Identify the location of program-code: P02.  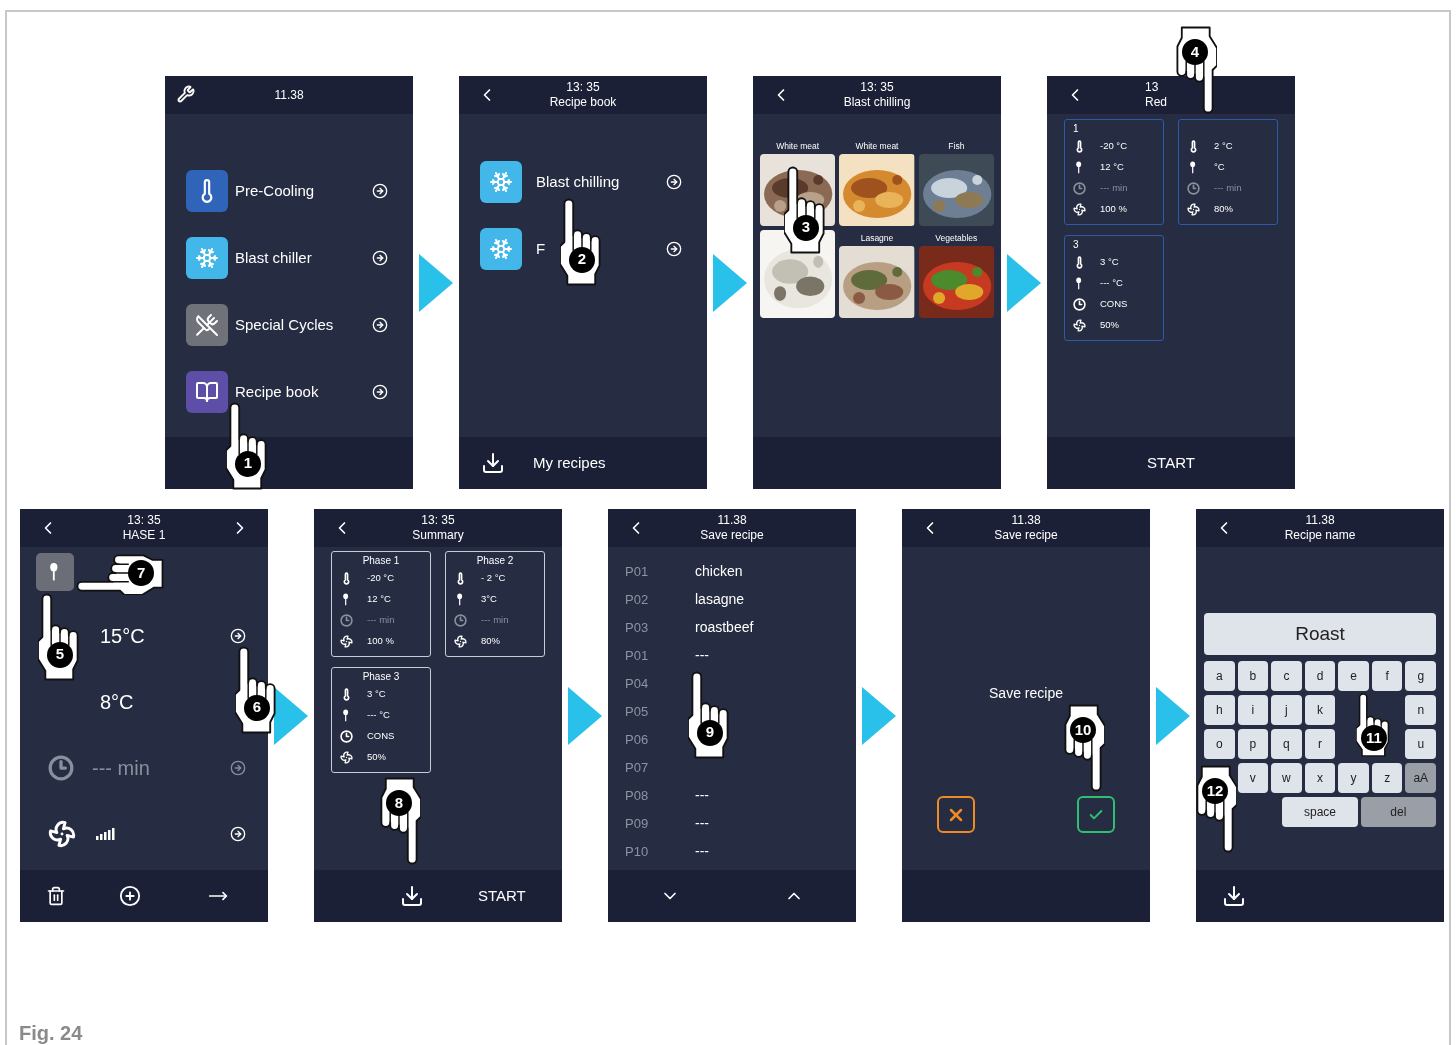
(637, 599).